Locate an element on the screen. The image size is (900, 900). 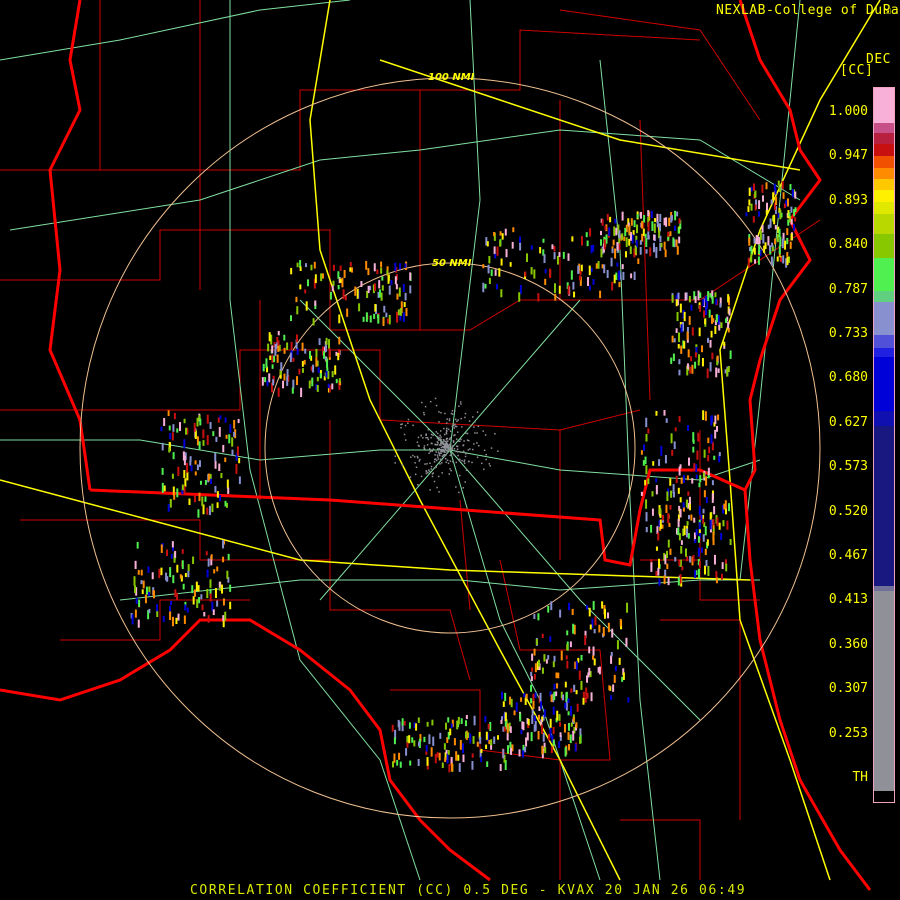
color-scale-tick: 0.413 is located at coordinates (848, 600).